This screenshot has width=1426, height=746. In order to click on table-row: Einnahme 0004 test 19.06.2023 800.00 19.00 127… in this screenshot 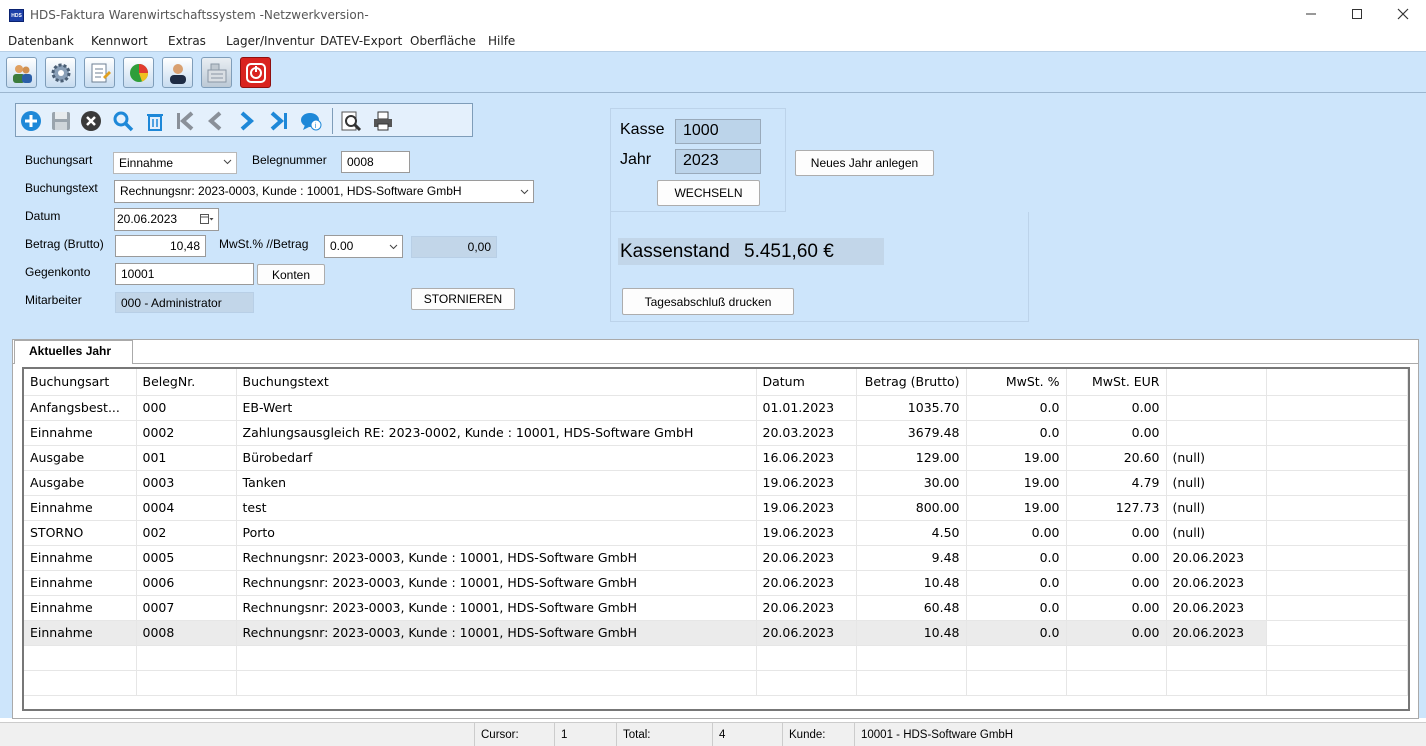, I will do `click(716, 508)`.